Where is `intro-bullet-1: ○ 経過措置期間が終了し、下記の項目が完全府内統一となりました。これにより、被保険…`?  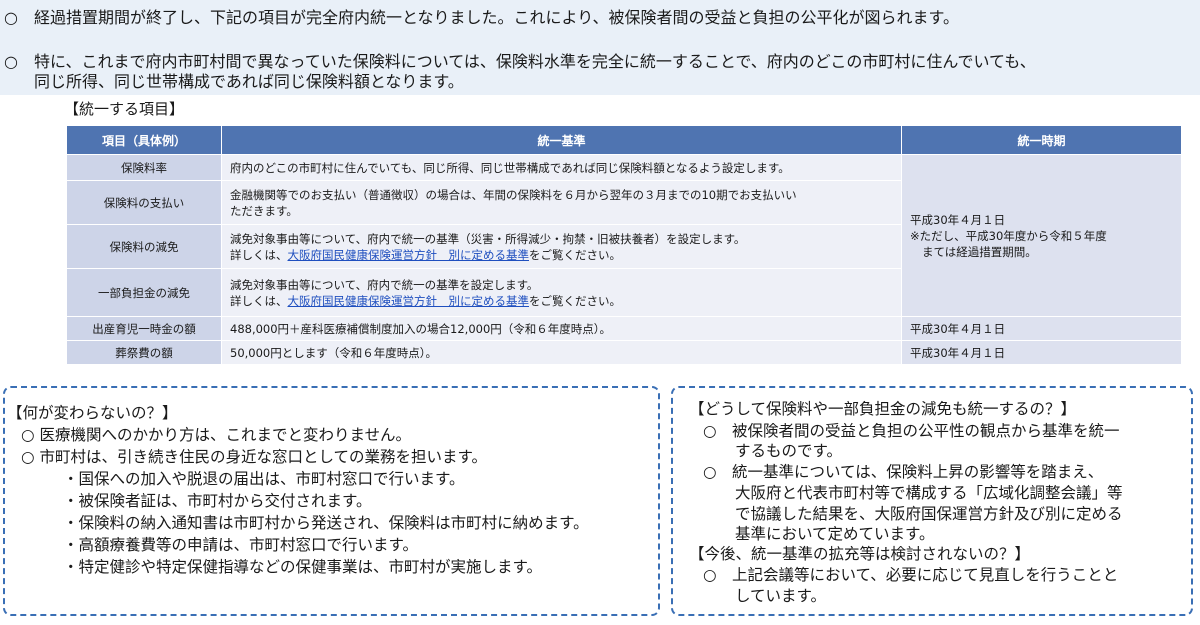 intro-bullet-1: ○ 経過措置期間が終了し、下記の項目が完全府内統一となりました。これにより、被保険… is located at coordinates (481, 18).